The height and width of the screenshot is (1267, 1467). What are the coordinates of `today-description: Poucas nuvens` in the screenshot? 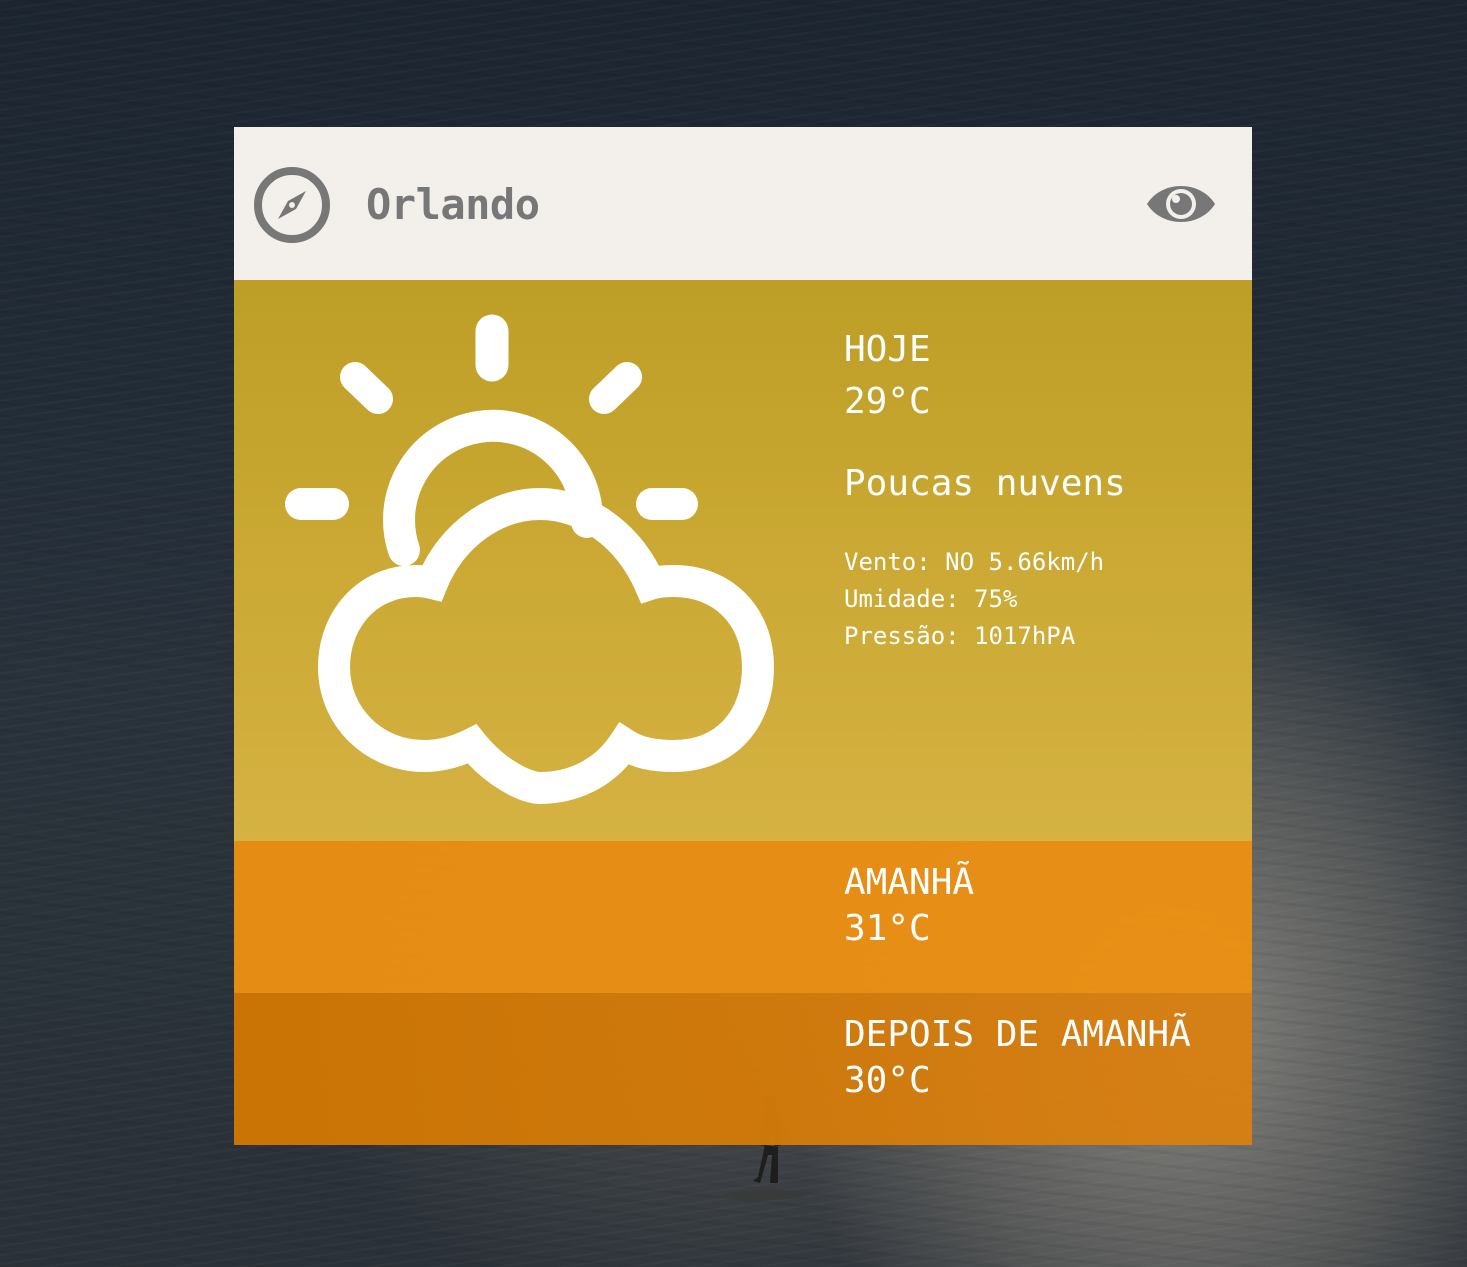 It's located at (985, 483).